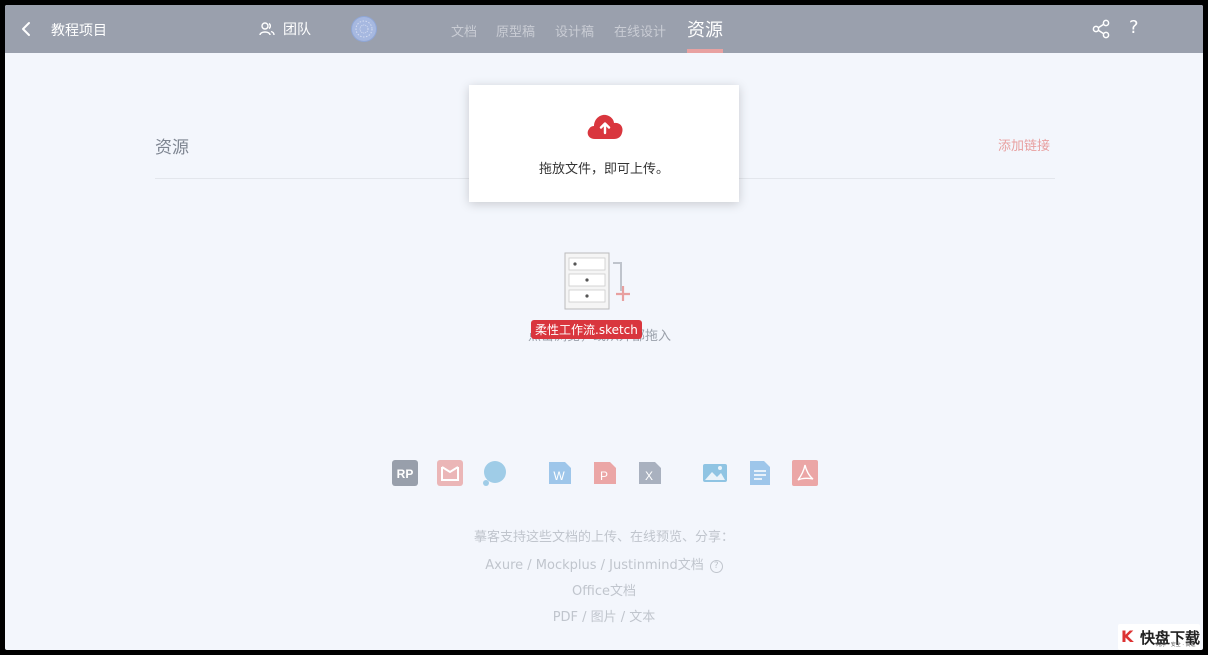 The image size is (1208, 655). What do you see at coordinates (559, 476) in the screenshot?
I see `word-icon-label: W` at bounding box center [559, 476].